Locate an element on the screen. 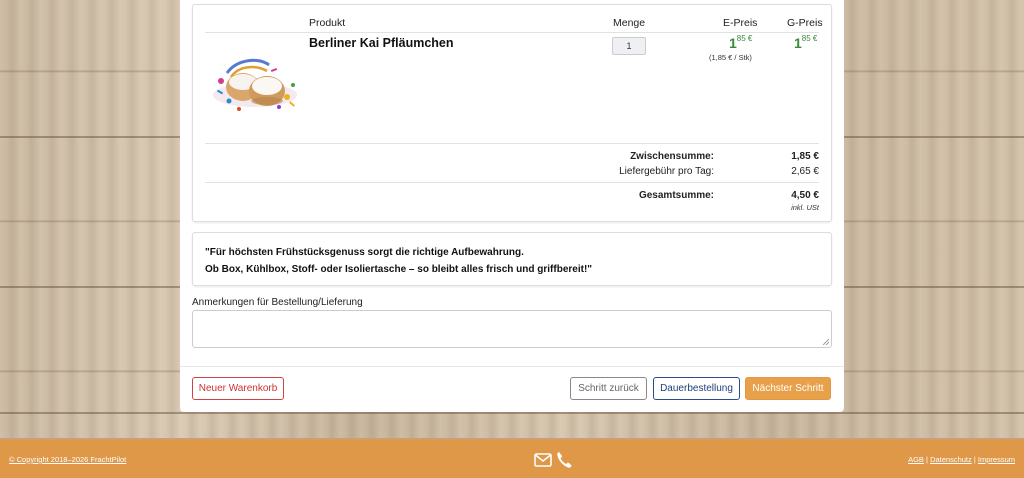 The image size is (1024, 478). column-header-product: Produkt is located at coordinates (327, 23).